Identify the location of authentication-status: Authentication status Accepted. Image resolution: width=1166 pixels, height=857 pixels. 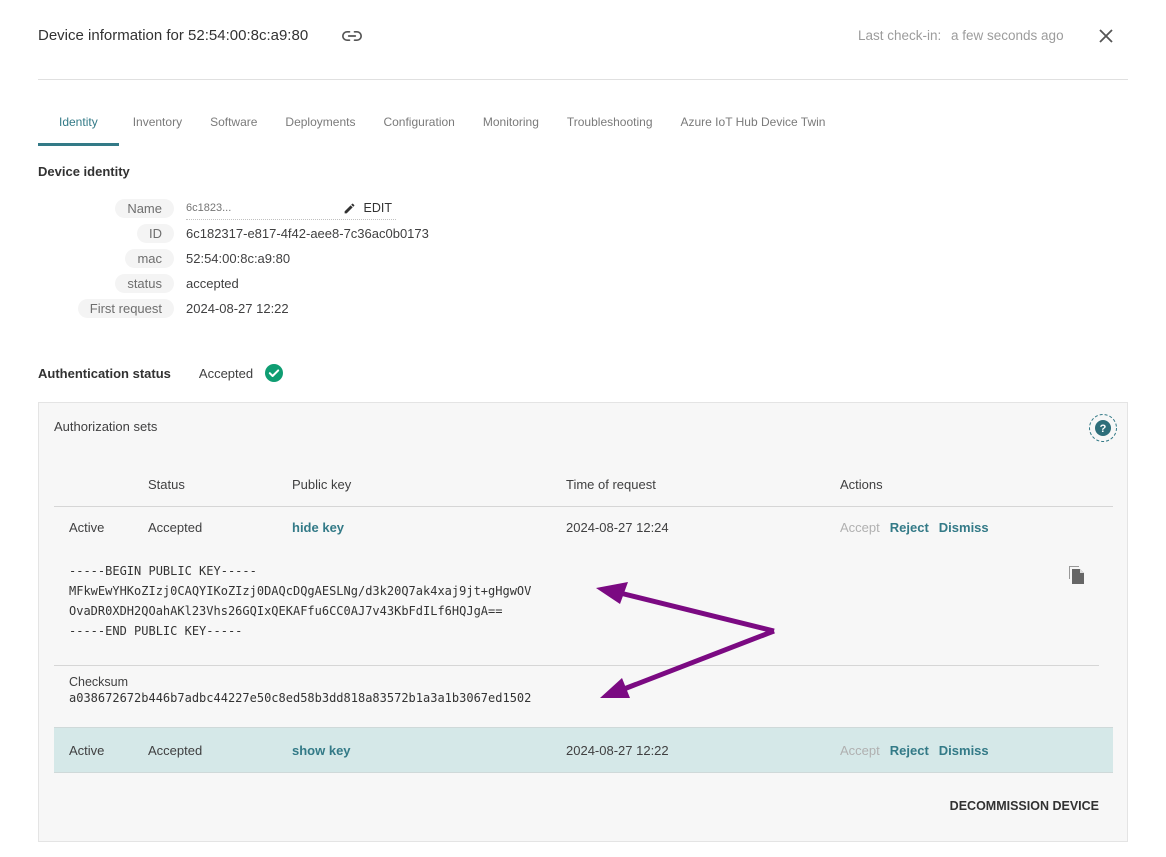
(161, 373).